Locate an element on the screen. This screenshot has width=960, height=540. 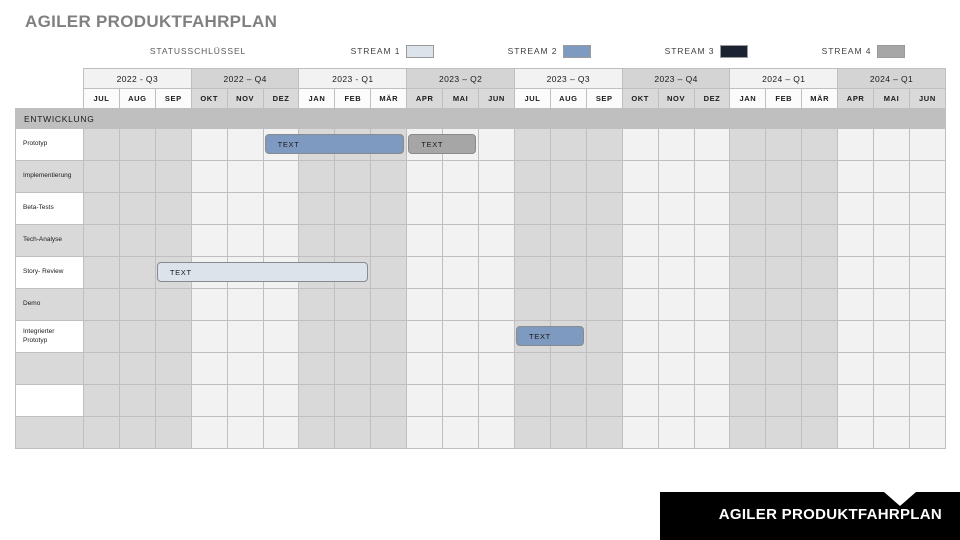
table-row is located at coordinates (480, 432).